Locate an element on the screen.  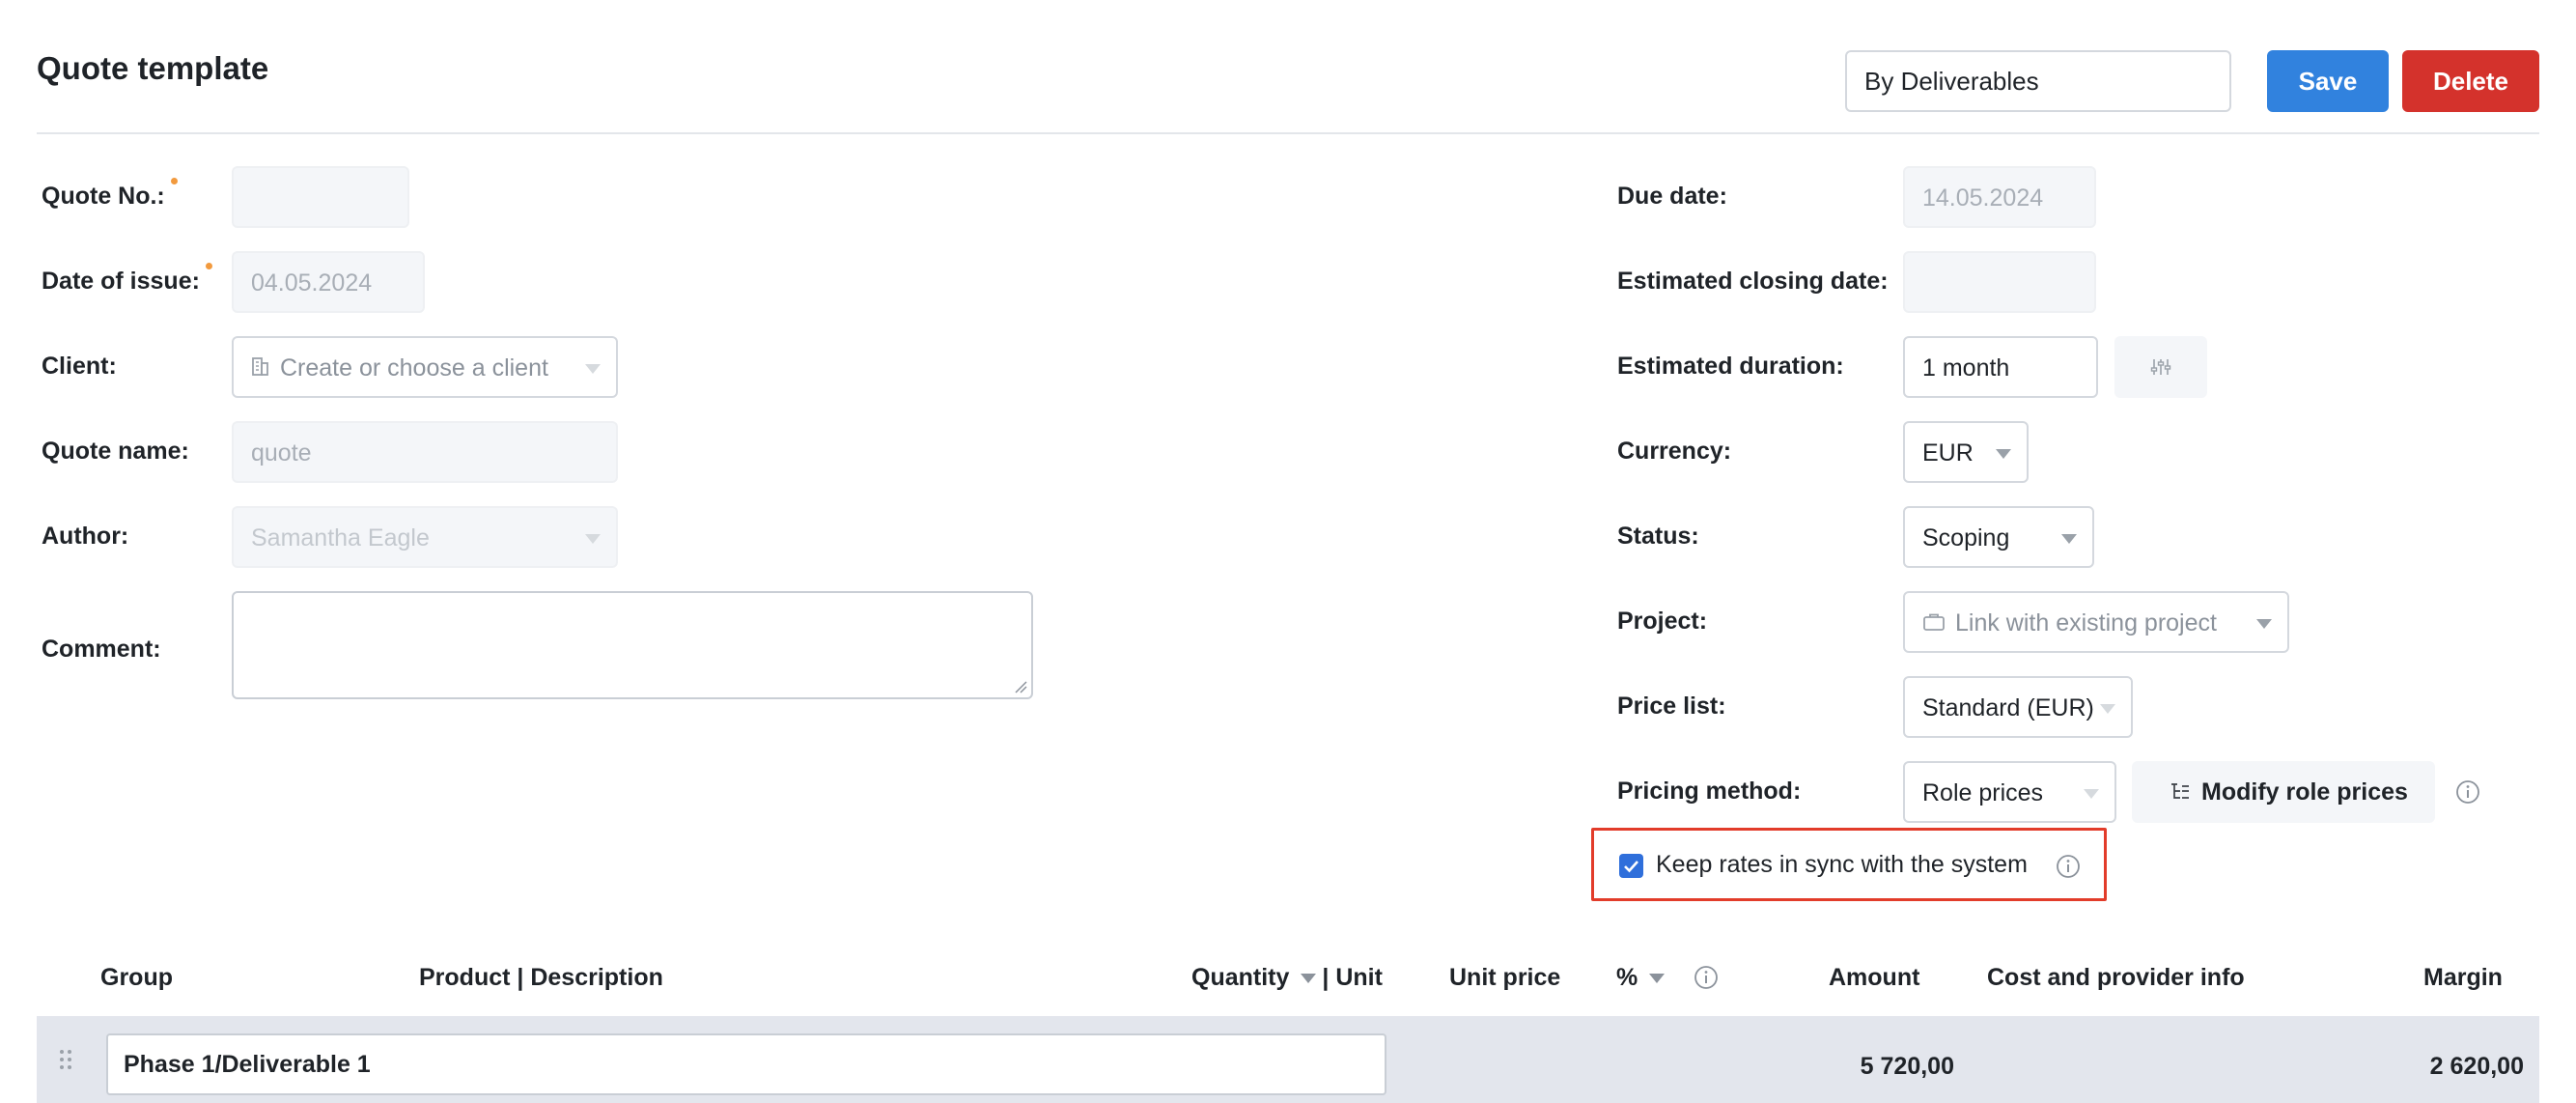
quote-no-label: Quote No.: is located at coordinates (110, 194).